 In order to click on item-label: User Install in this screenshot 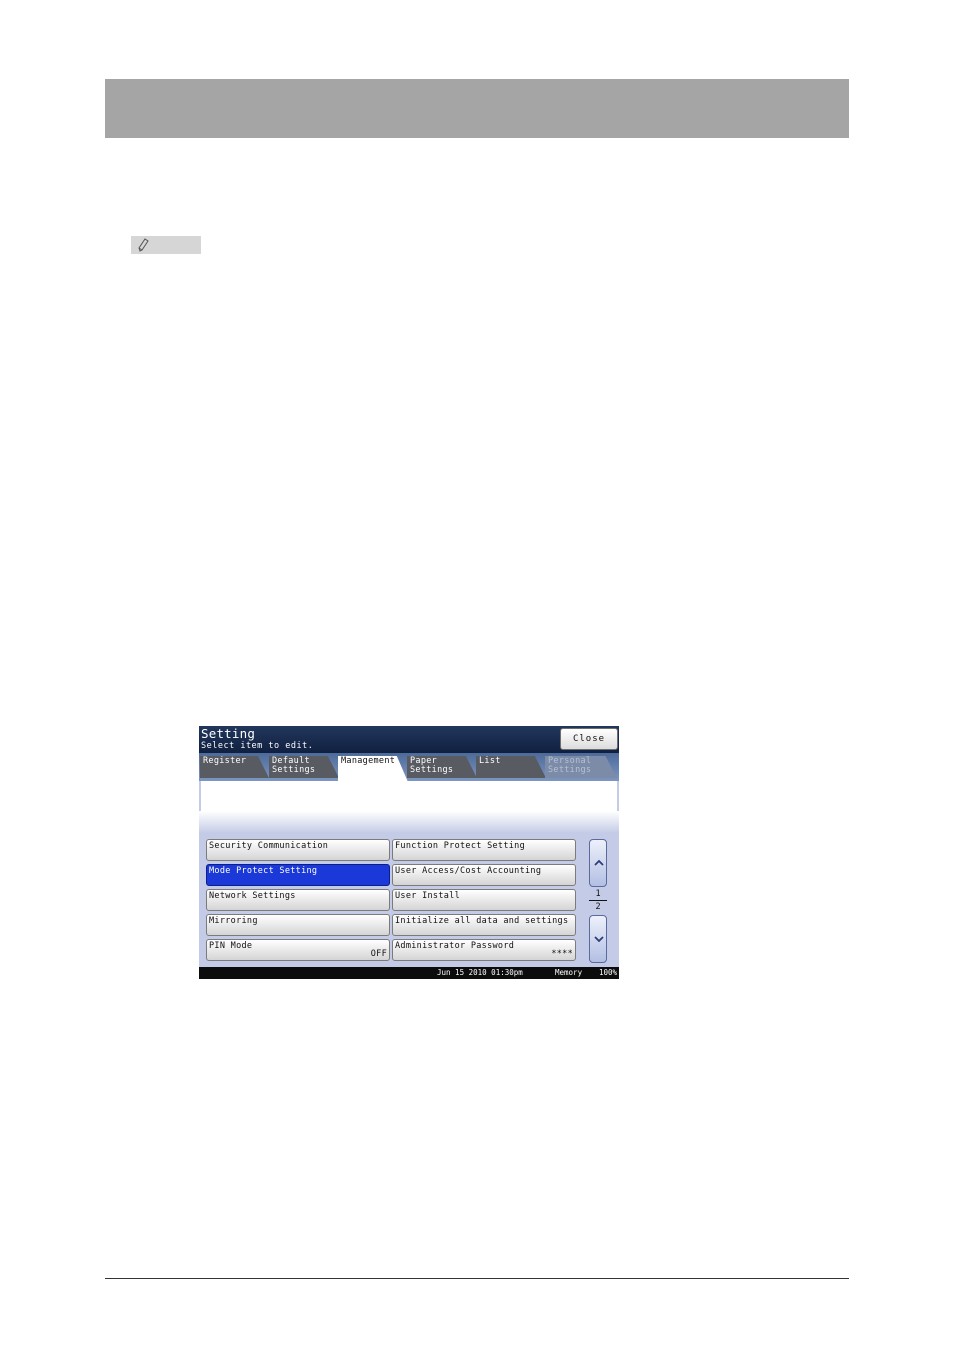, I will do `click(428, 896)`.